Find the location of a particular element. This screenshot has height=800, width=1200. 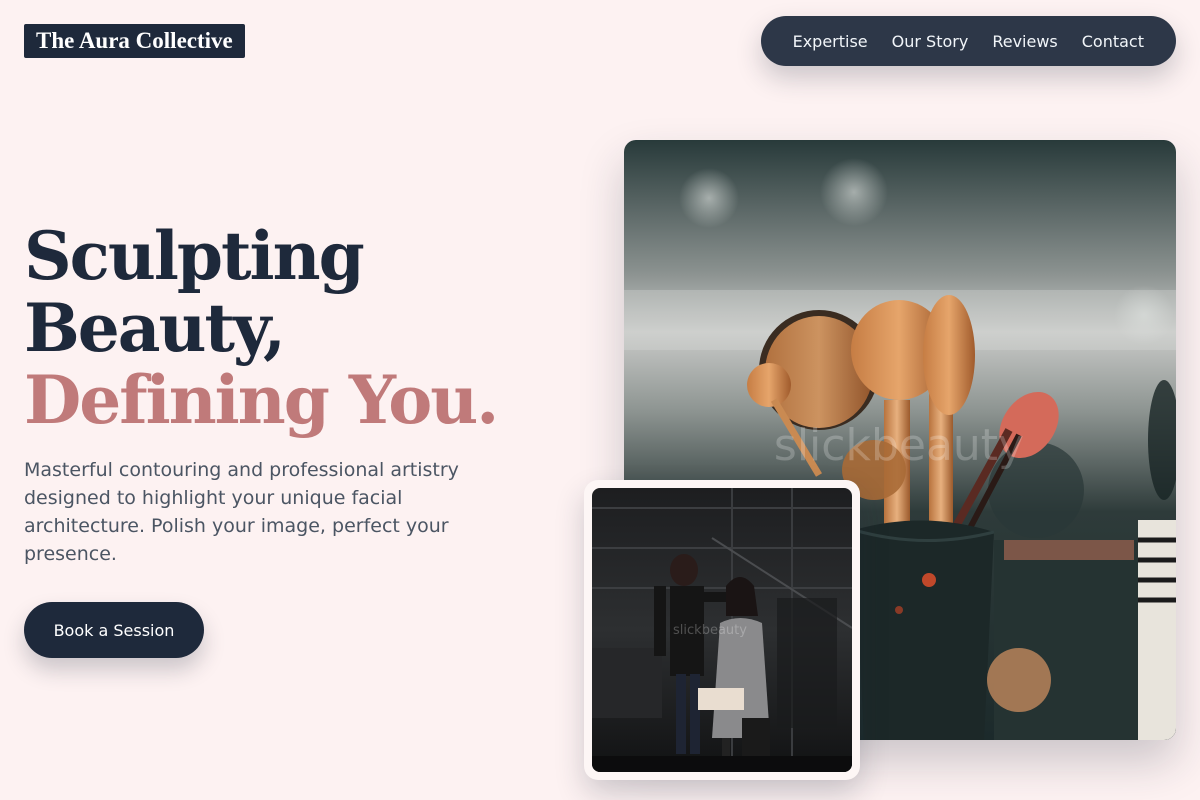

nav-link-reviews: Reviews is located at coordinates (1024, 41).